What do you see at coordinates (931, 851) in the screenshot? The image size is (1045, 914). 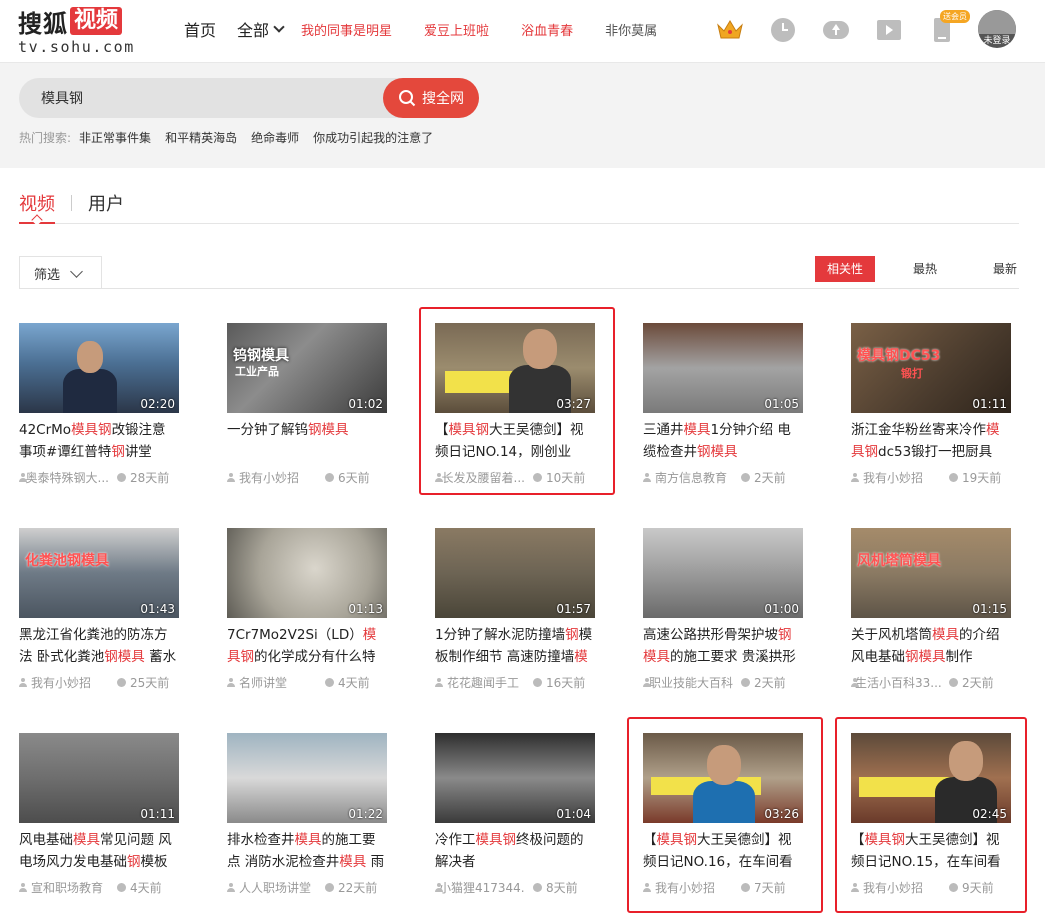 I see `video-title: 【模具钢大王吴德剑】视频日记NO.15，在车间看到热` at bounding box center [931, 851].